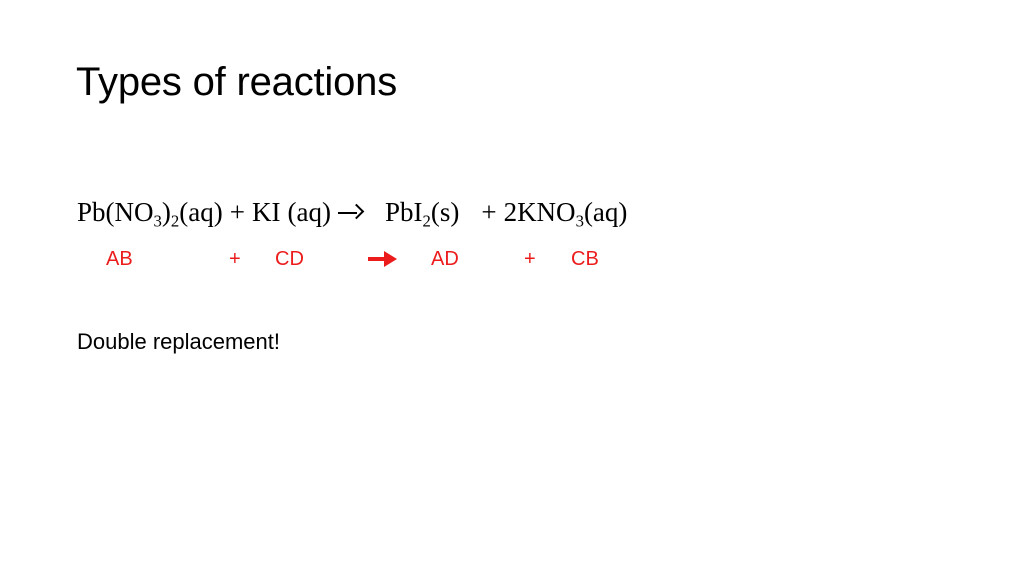  I want to click on equation-product-2: 2KNO3(aq), so click(565, 214).